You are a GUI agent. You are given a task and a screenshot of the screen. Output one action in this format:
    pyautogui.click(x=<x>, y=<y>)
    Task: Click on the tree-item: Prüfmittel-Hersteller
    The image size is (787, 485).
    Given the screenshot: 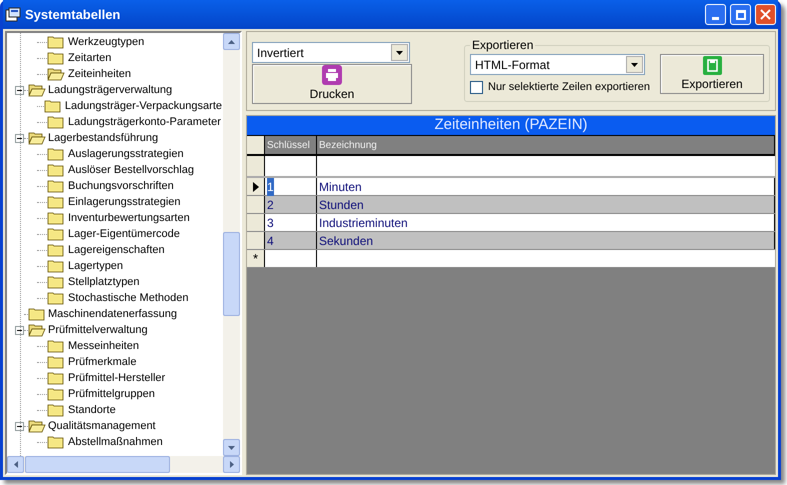 What is the action you would take?
    pyautogui.click(x=116, y=378)
    